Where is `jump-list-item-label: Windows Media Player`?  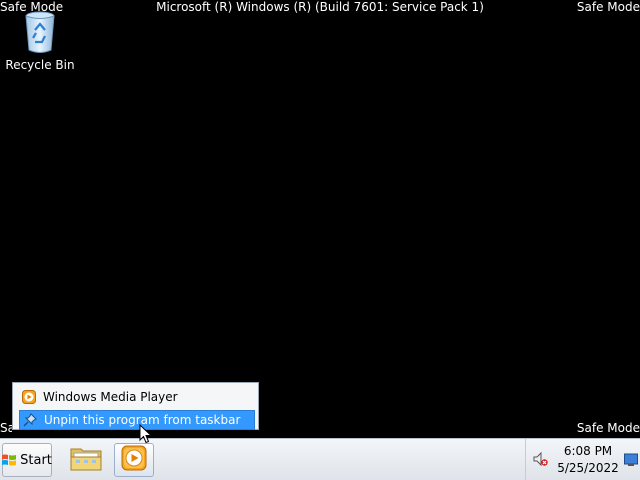 jump-list-item-label: Windows Media Player is located at coordinates (110, 397).